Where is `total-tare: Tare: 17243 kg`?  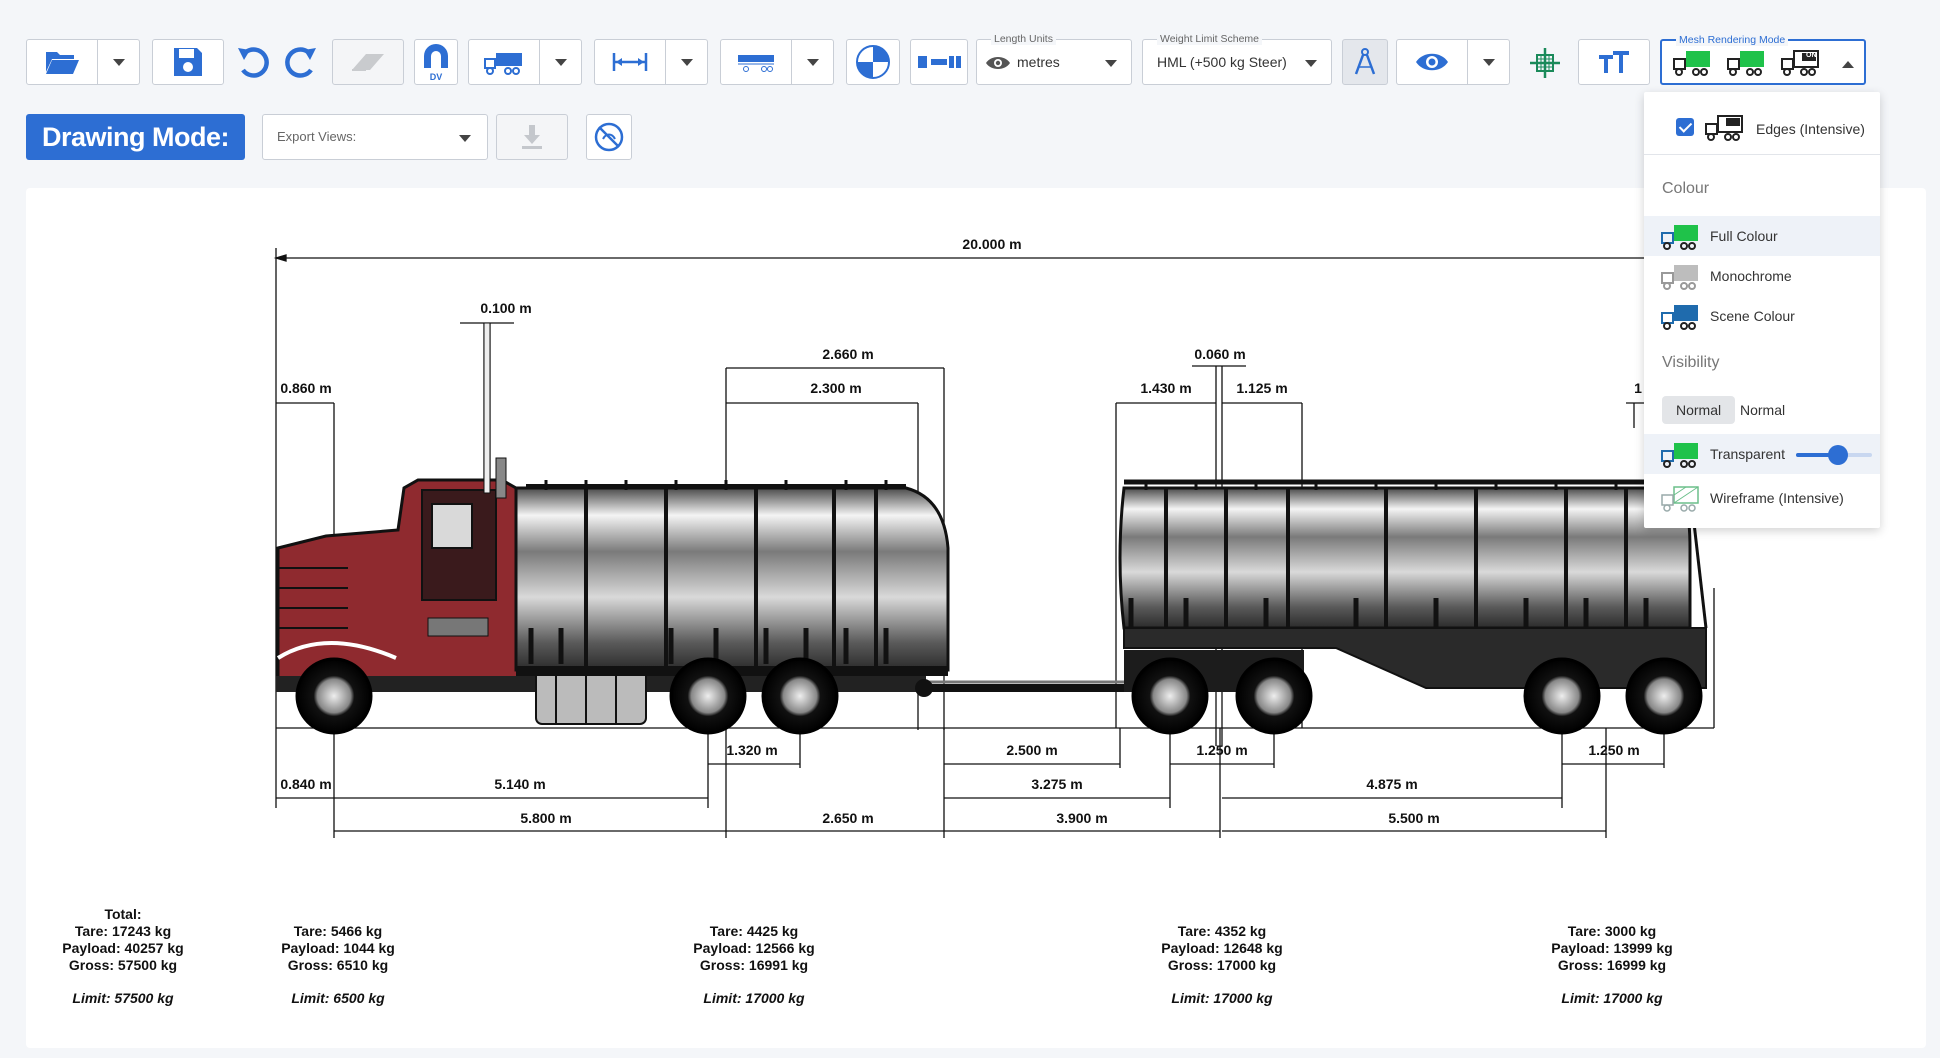 total-tare: Tare: 17243 kg is located at coordinates (123, 931).